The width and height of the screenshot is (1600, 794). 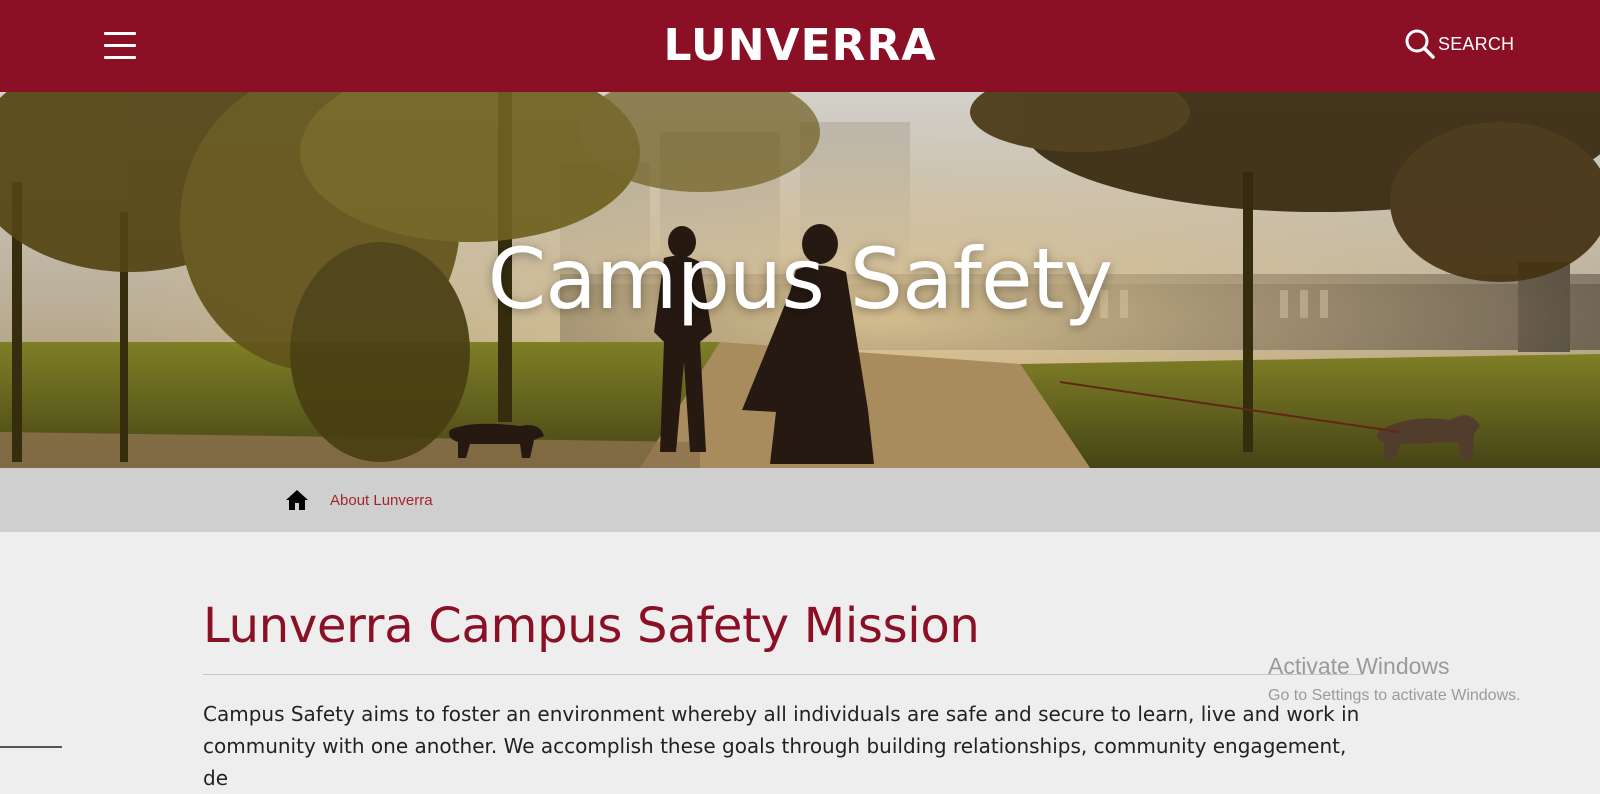 I want to click on hero-title: Campus Safety, so click(x=800, y=279).